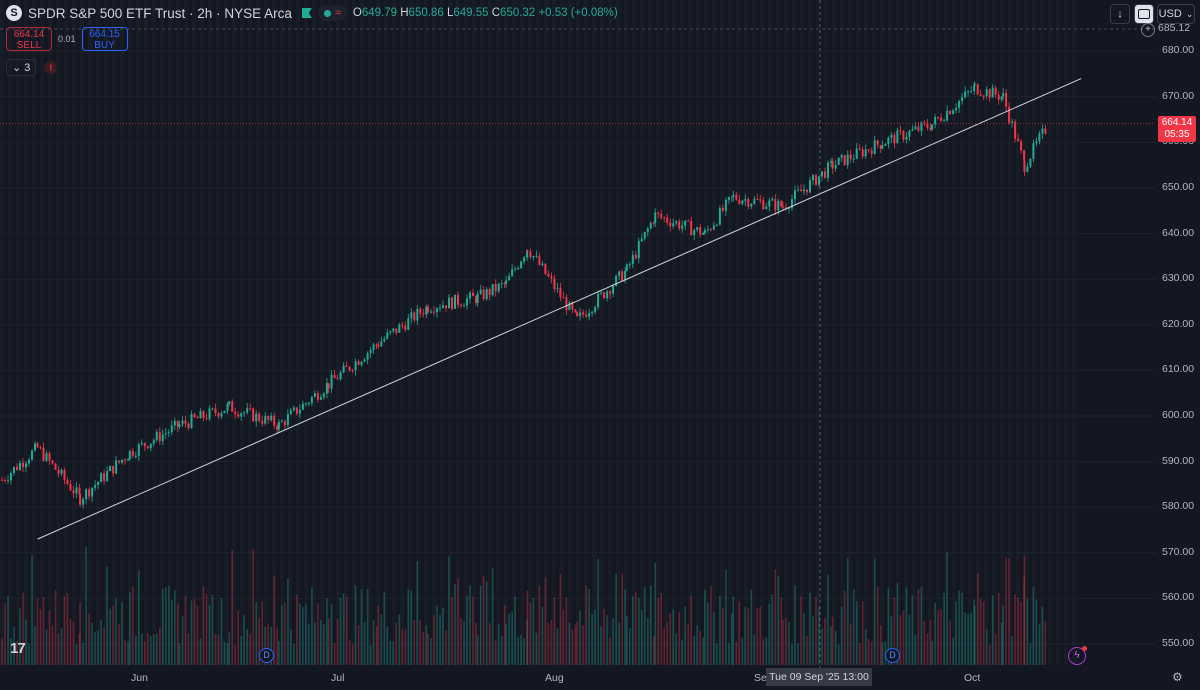  Describe the element at coordinates (21, 67) in the screenshot. I see `indicators-toggle: ⌄ 3` at that location.